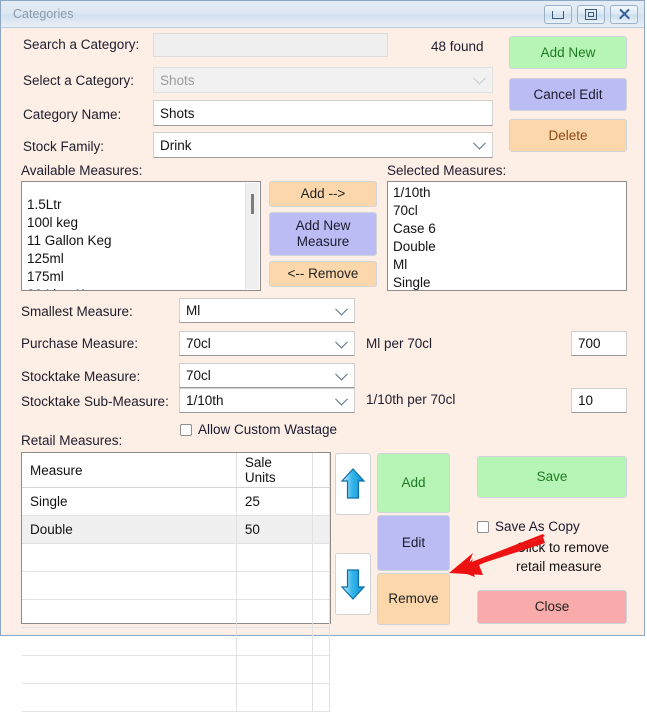 Image resolution: width=647 pixels, height=712 pixels. Describe the element at coordinates (322, 14) in the screenshot. I see `title-bar: Categories` at that location.